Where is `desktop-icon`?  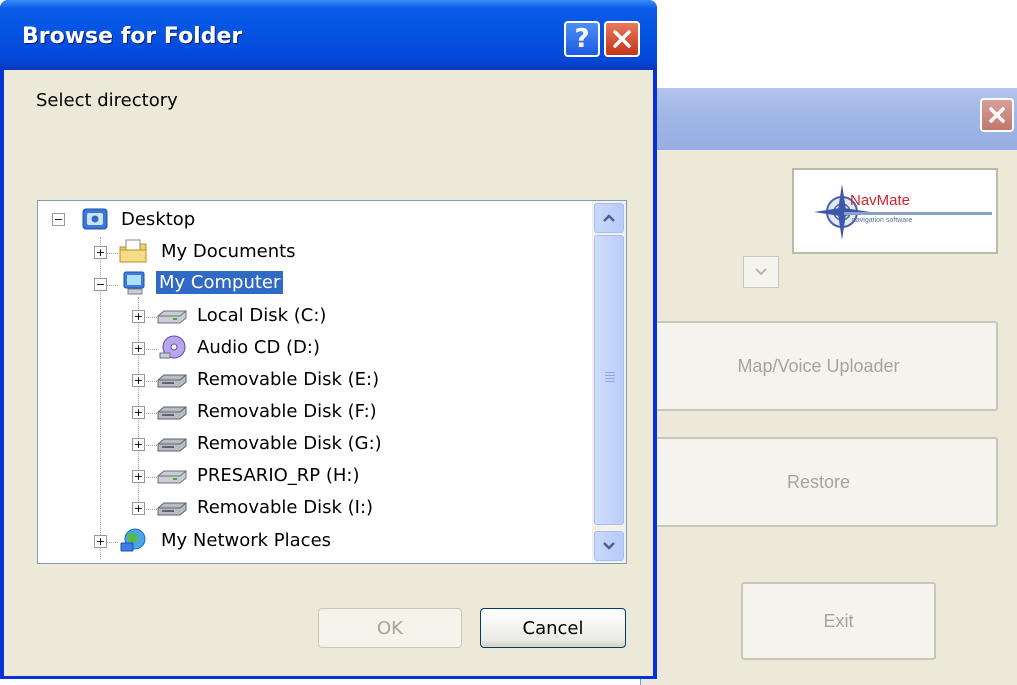
desktop-icon is located at coordinates (95, 219).